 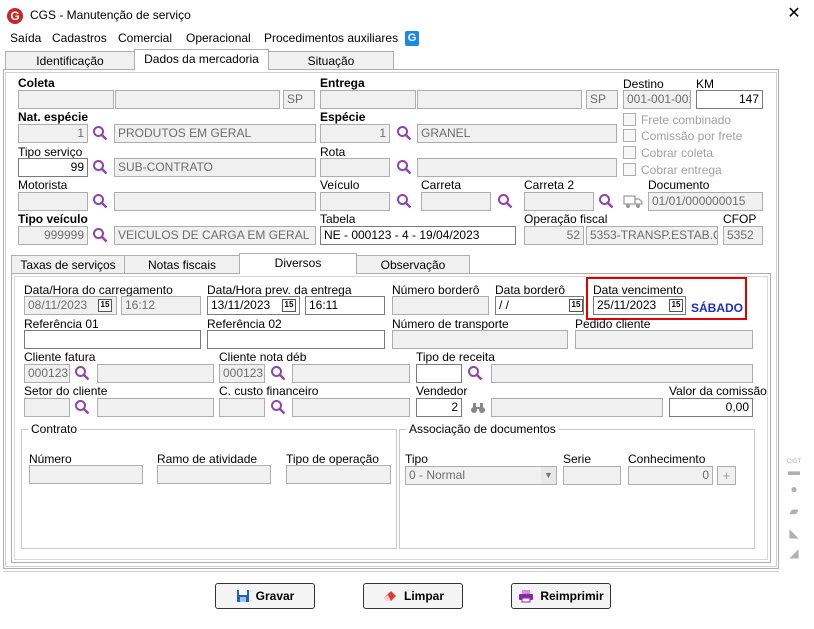 I want to click on tabela-field: NE - 000123 - 4 - 19/04/2023, so click(x=418, y=235).